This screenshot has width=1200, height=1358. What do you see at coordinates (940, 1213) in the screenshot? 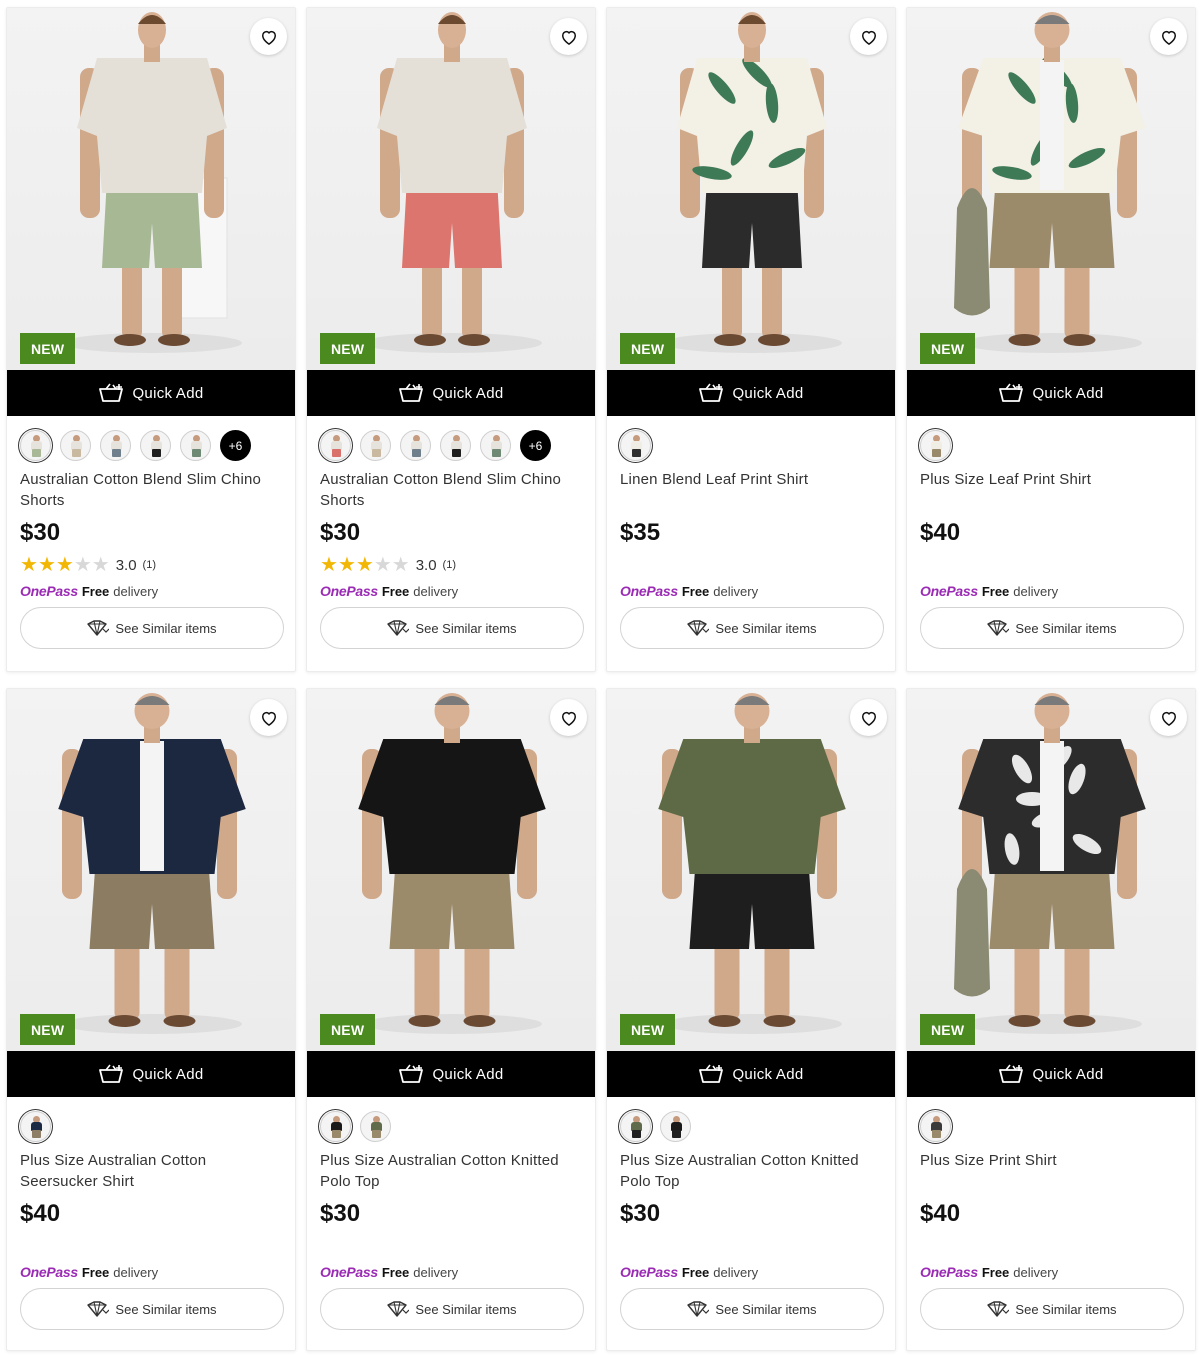
I see `product-price: $40` at bounding box center [940, 1213].